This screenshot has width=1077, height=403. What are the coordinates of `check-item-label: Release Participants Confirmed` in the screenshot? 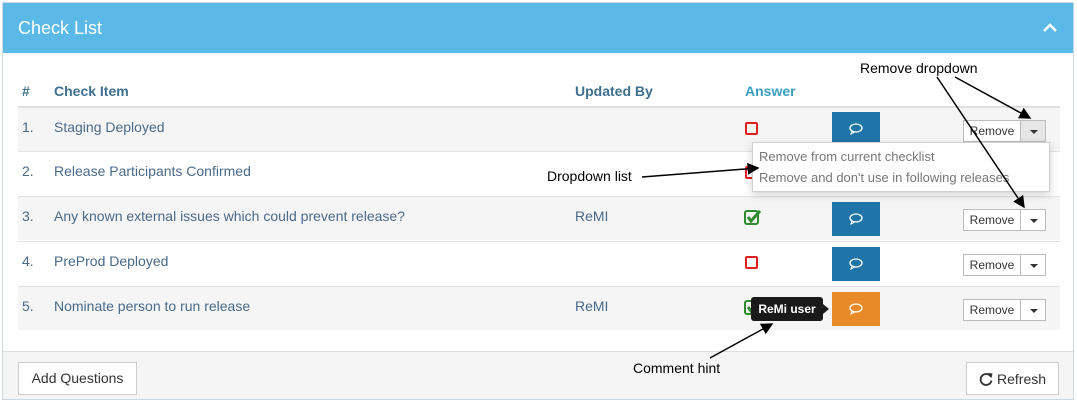 It's located at (152, 171).